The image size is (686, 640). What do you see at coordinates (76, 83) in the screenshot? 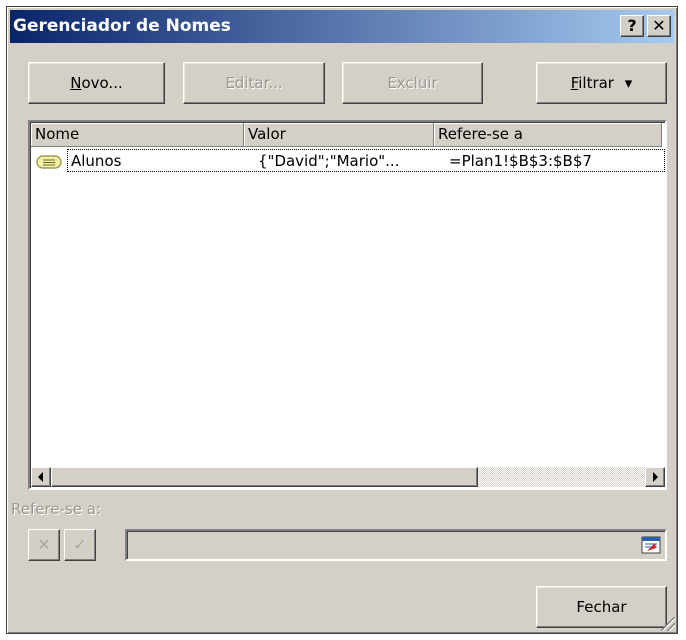
I see `new-button-accesskey: N` at bounding box center [76, 83].